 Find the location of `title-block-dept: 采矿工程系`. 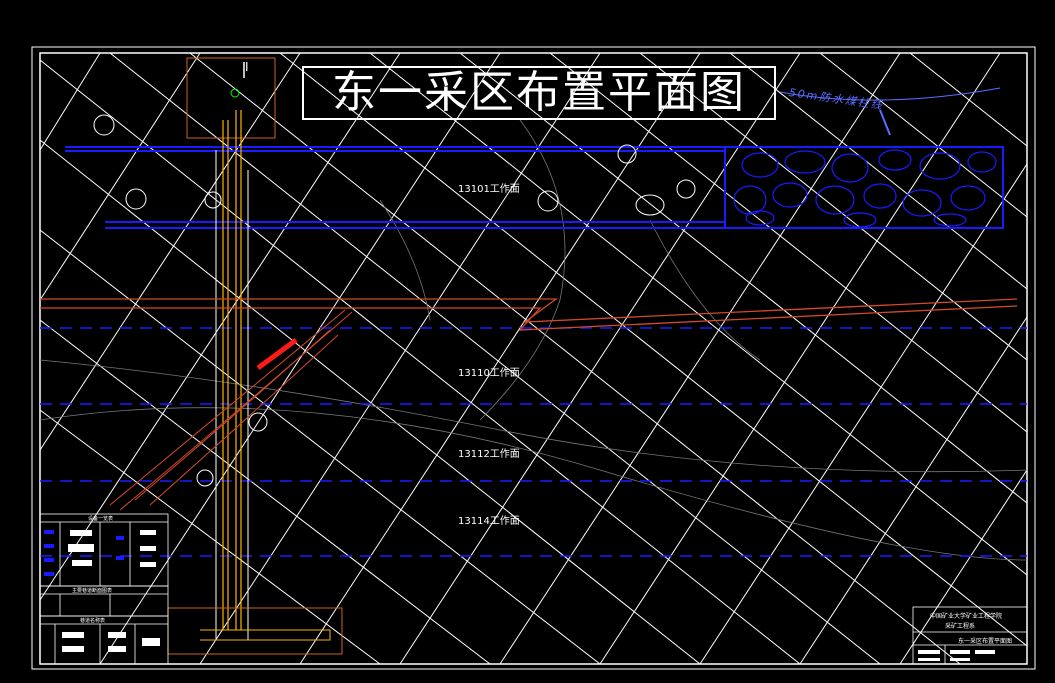

title-block-dept: 采矿工程系 is located at coordinates (960, 626).